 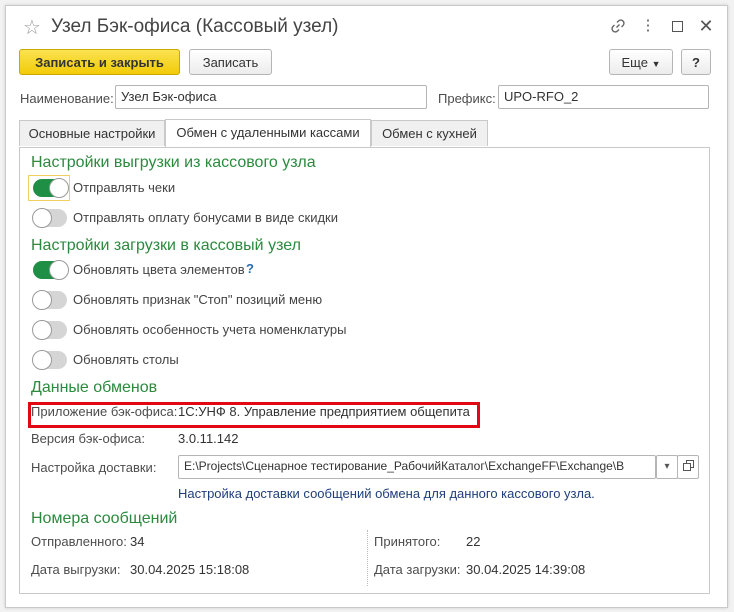 What do you see at coordinates (49, 330) in the screenshot?
I see `update-accounting-feature-toggle` at bounding box center [49, 330].